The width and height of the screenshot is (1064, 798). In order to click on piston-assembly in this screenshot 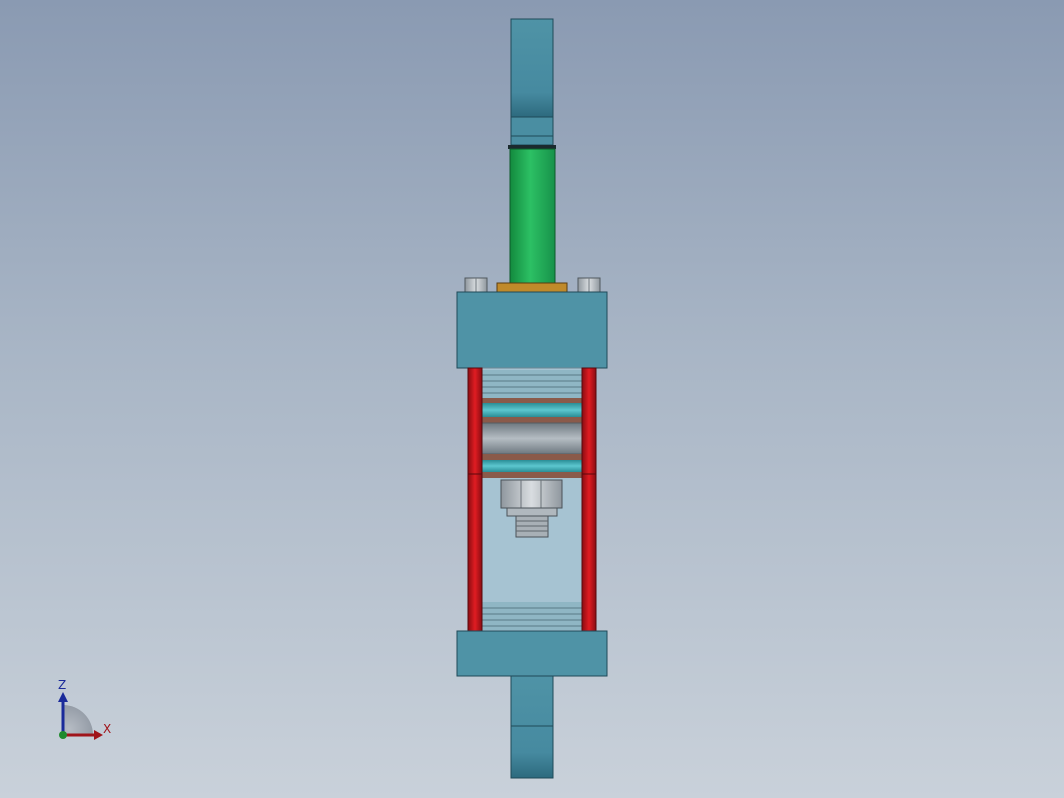, I will do `click(532, 424)`.